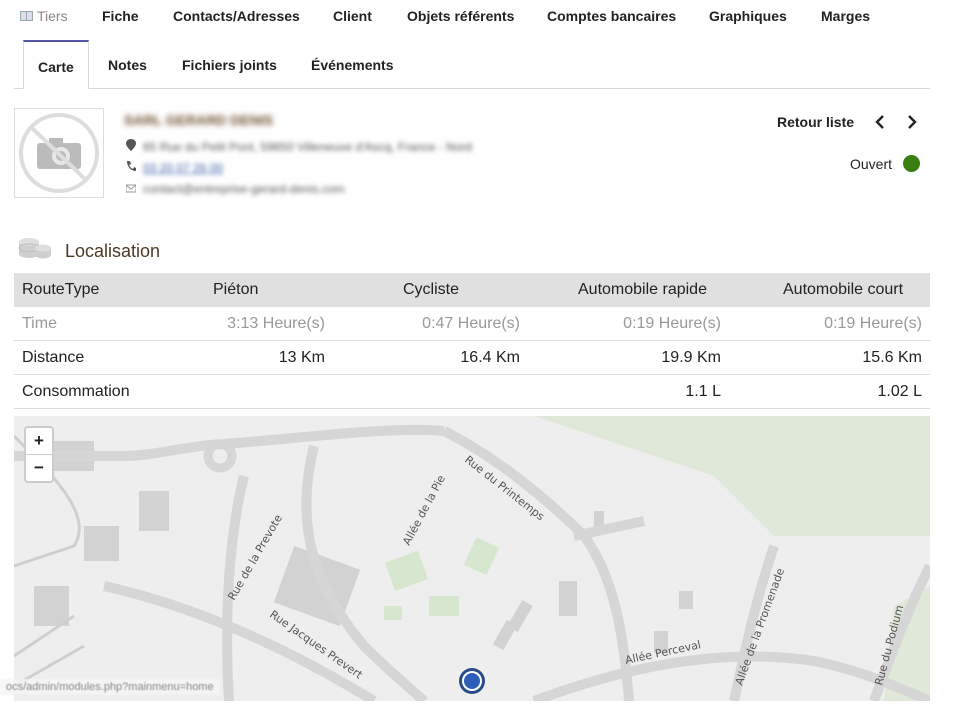 The height and width of the screenshot is (705, 957). What do you see at coordinates (430, 324) in the screenshot?
I see `table-cell: 0:47 Heure(s)` at bounding box center [430, 324].